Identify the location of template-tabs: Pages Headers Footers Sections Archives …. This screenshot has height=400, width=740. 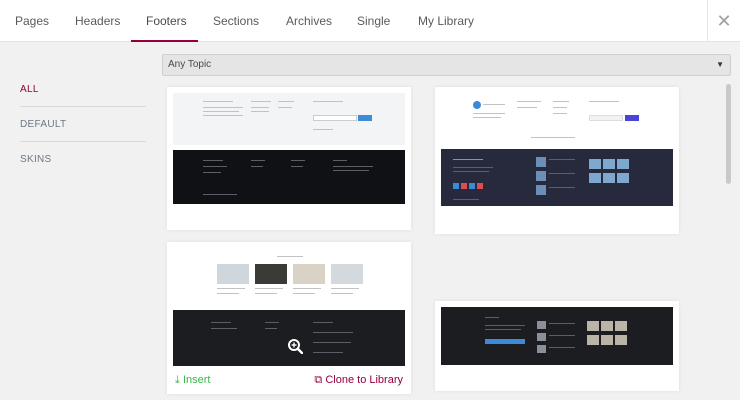
(370, 21).